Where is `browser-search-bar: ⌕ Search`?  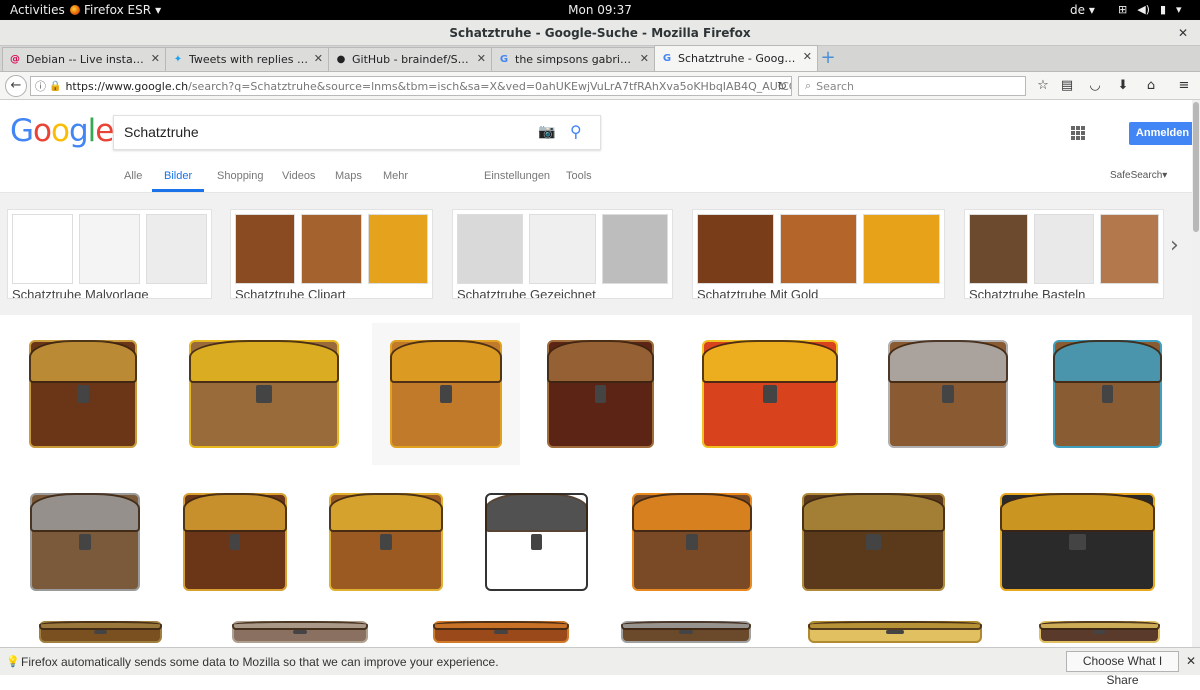 browser-search-bar: ⌕ Search is located at coordinates (912, 86).